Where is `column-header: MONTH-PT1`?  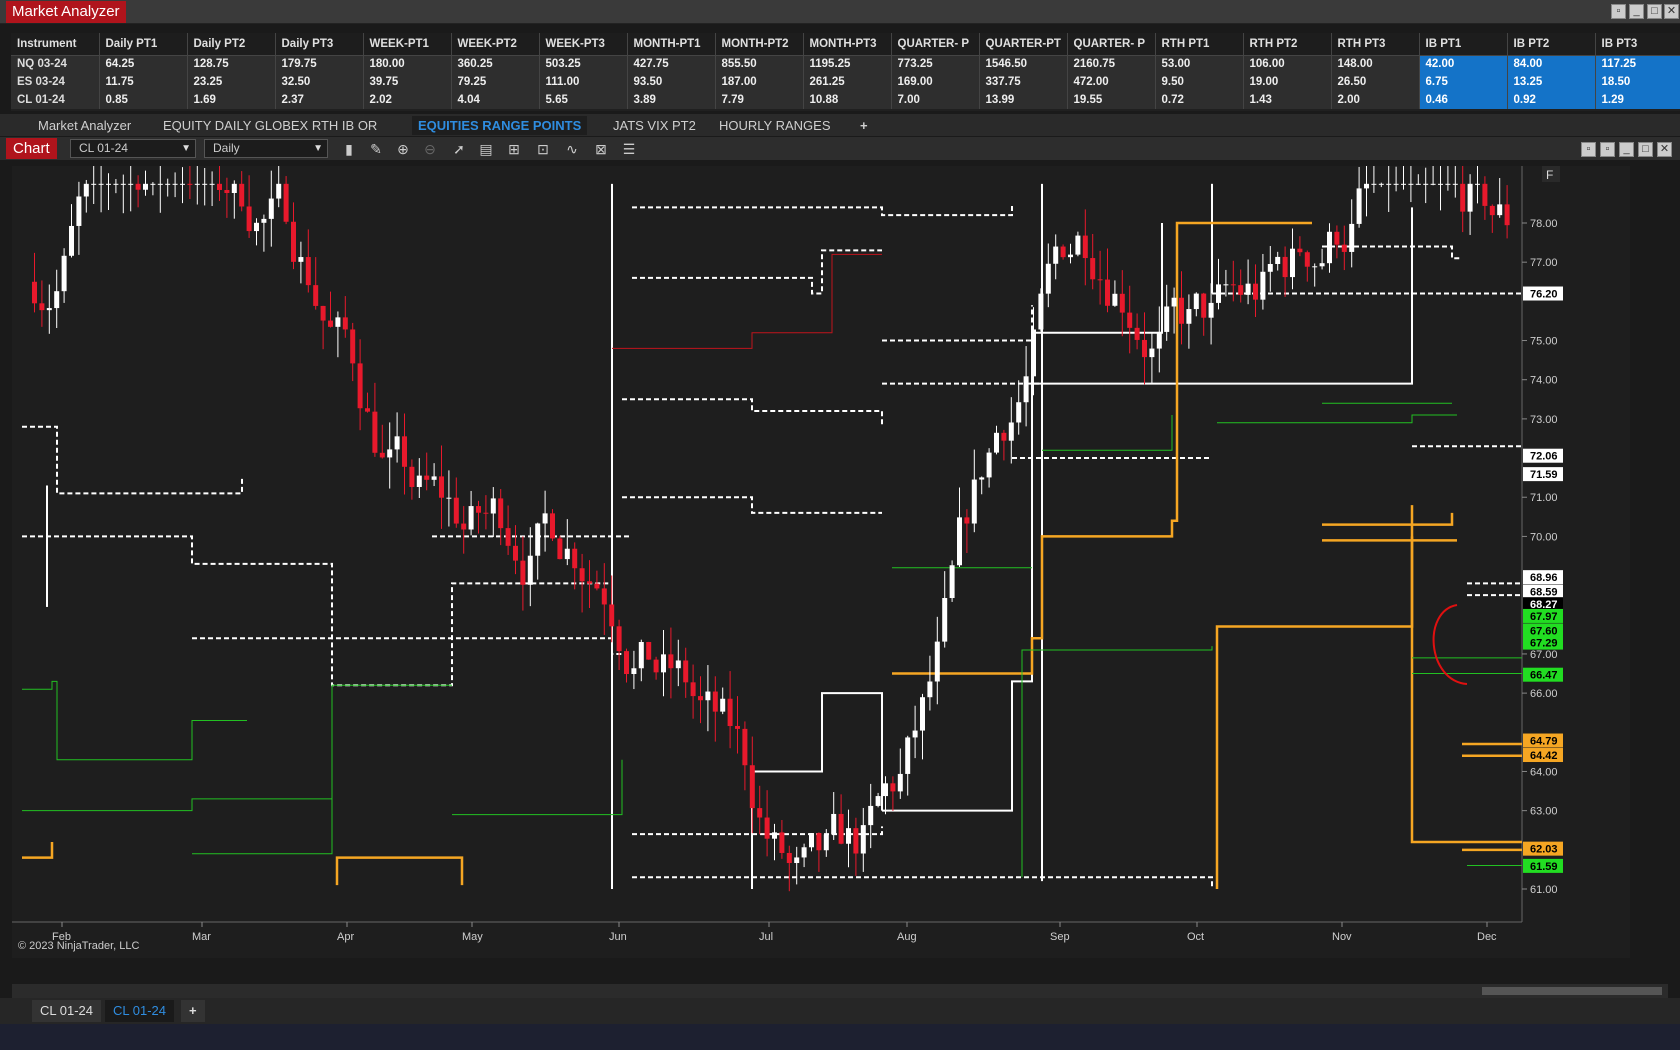 column-header: MONTH-PT1 is located at coordinates (671, 44).